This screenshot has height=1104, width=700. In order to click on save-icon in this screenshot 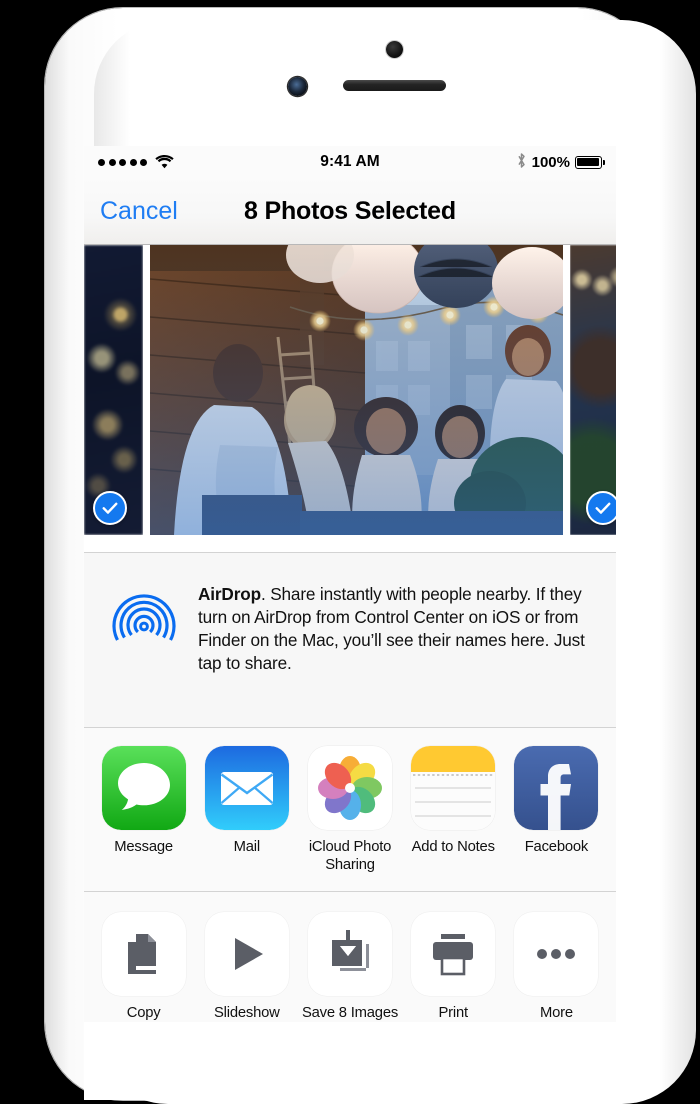, I will do `click(350, 954)`.